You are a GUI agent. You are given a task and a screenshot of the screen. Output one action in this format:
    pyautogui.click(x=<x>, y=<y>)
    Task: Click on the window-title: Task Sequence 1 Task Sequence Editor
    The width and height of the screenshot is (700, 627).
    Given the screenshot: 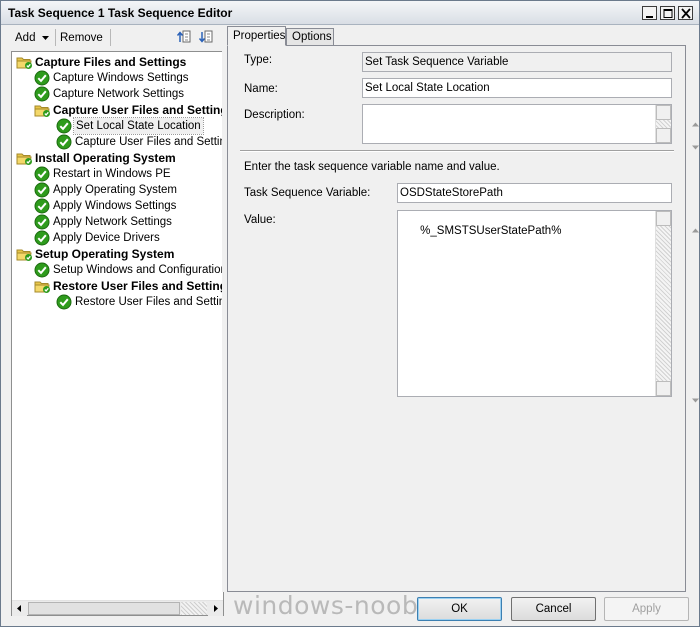 What is the action you would take?
    pyautogui.click(x=120, y=13)
    